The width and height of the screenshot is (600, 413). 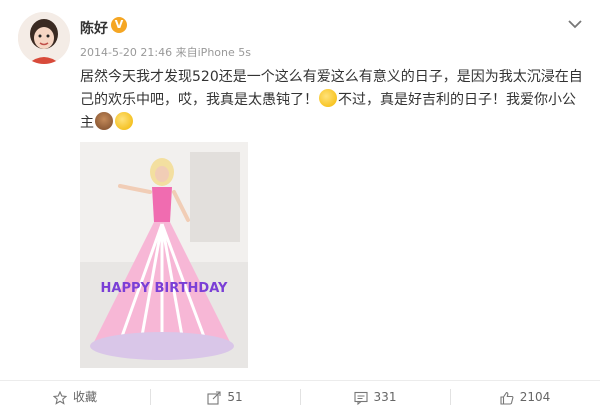 I want to click on repost-count: 51, so click(x=235, y=397).